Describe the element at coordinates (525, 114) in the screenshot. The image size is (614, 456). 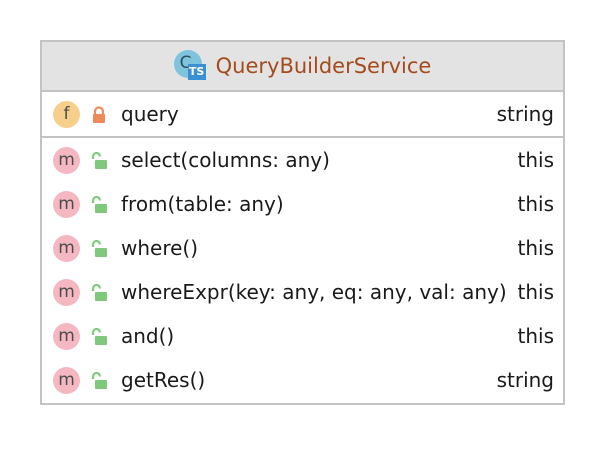
I see `field-type: string` at that location.